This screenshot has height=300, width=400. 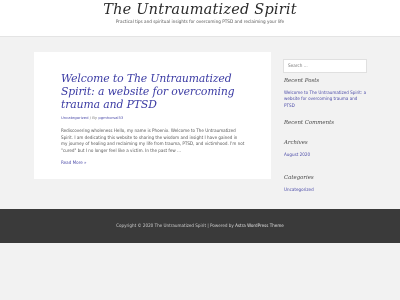 What do you see at coordinates (297, 155) in the screenshot?
I see `archive-link: August 2020` at bounding box center [297, 155].